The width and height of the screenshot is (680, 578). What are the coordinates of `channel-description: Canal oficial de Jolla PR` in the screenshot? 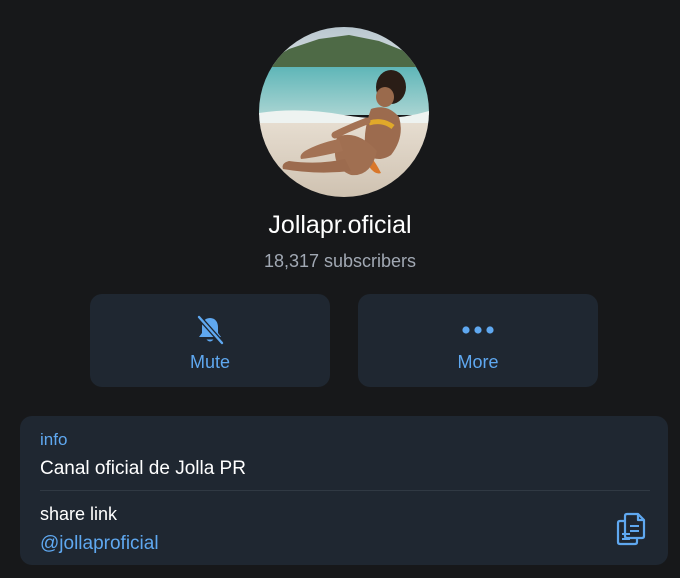 It's located at (143, 468).